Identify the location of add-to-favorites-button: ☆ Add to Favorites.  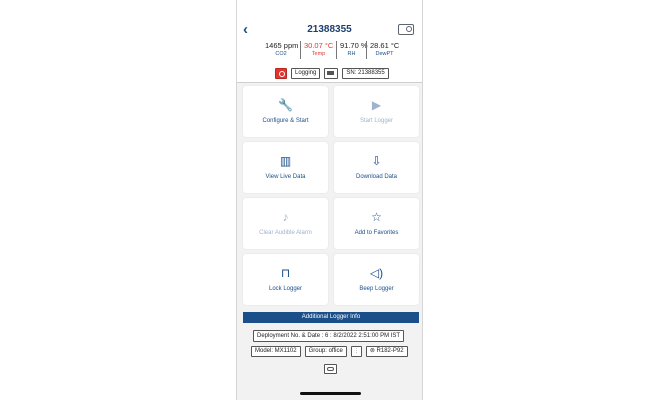
(376, 223).